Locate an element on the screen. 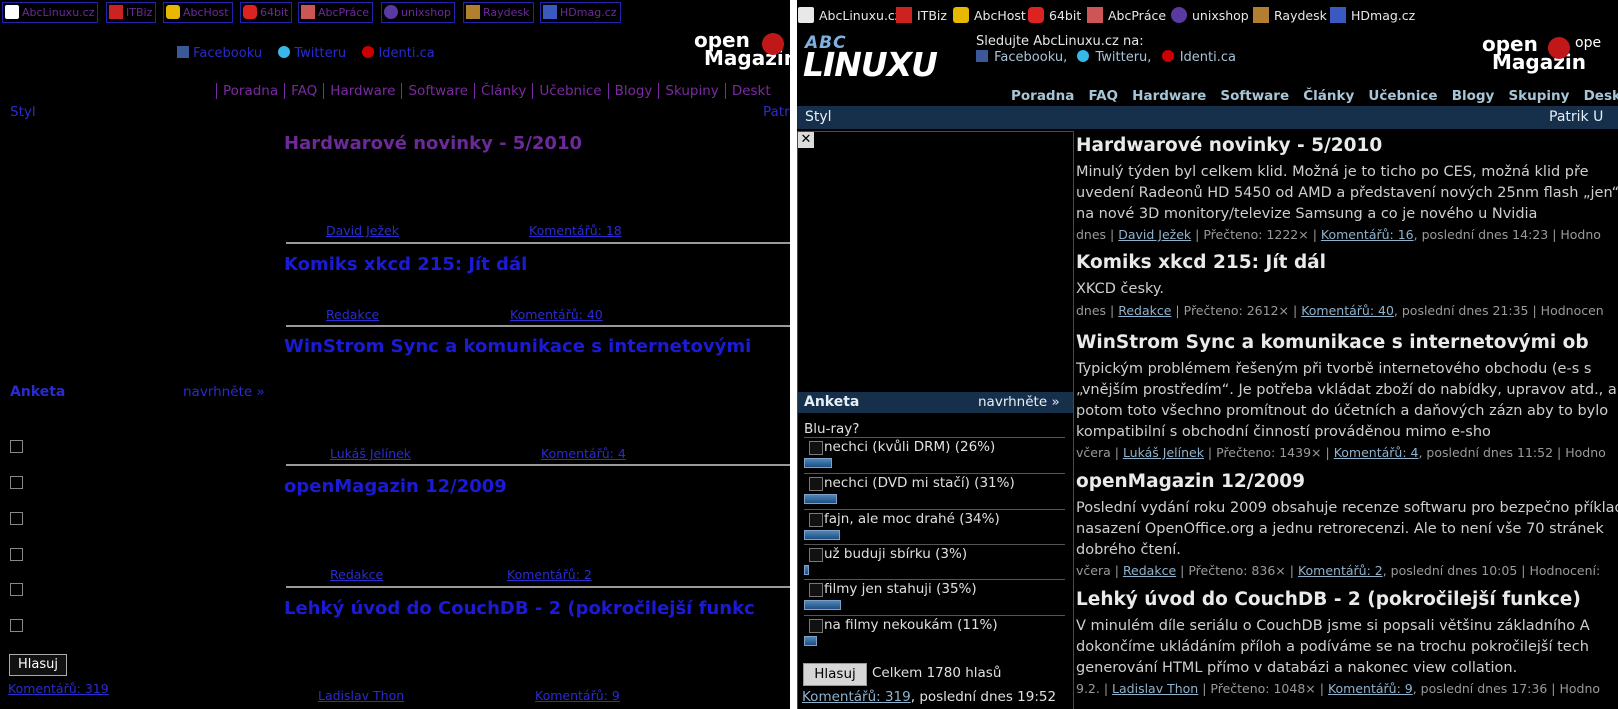  left-menu-hardware: Hardware is located at coordinates (362, 91).